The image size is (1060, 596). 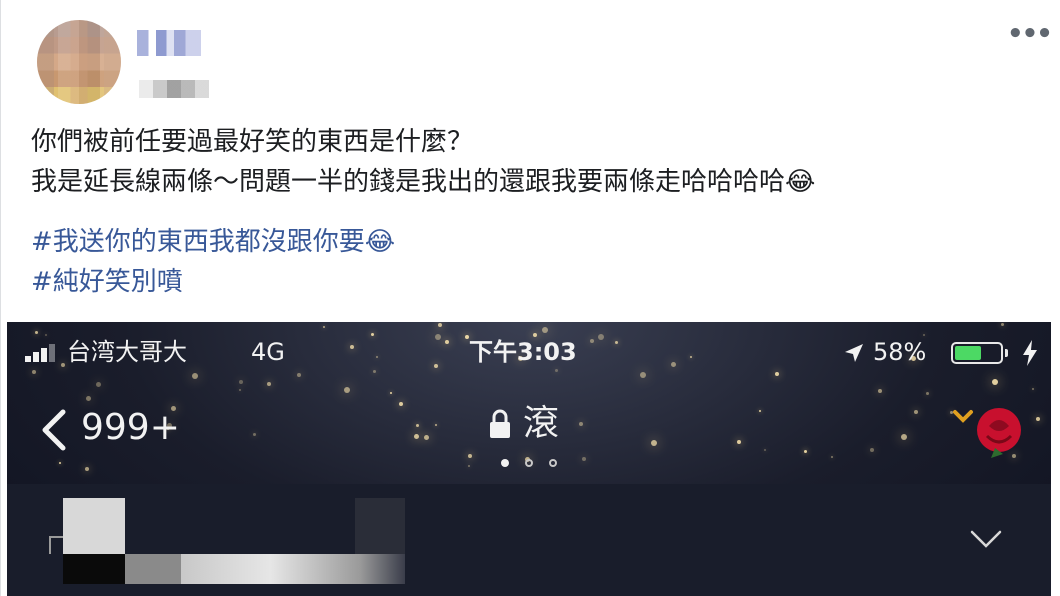 I want to click on charging-icon, so click(x=1030, y=353).